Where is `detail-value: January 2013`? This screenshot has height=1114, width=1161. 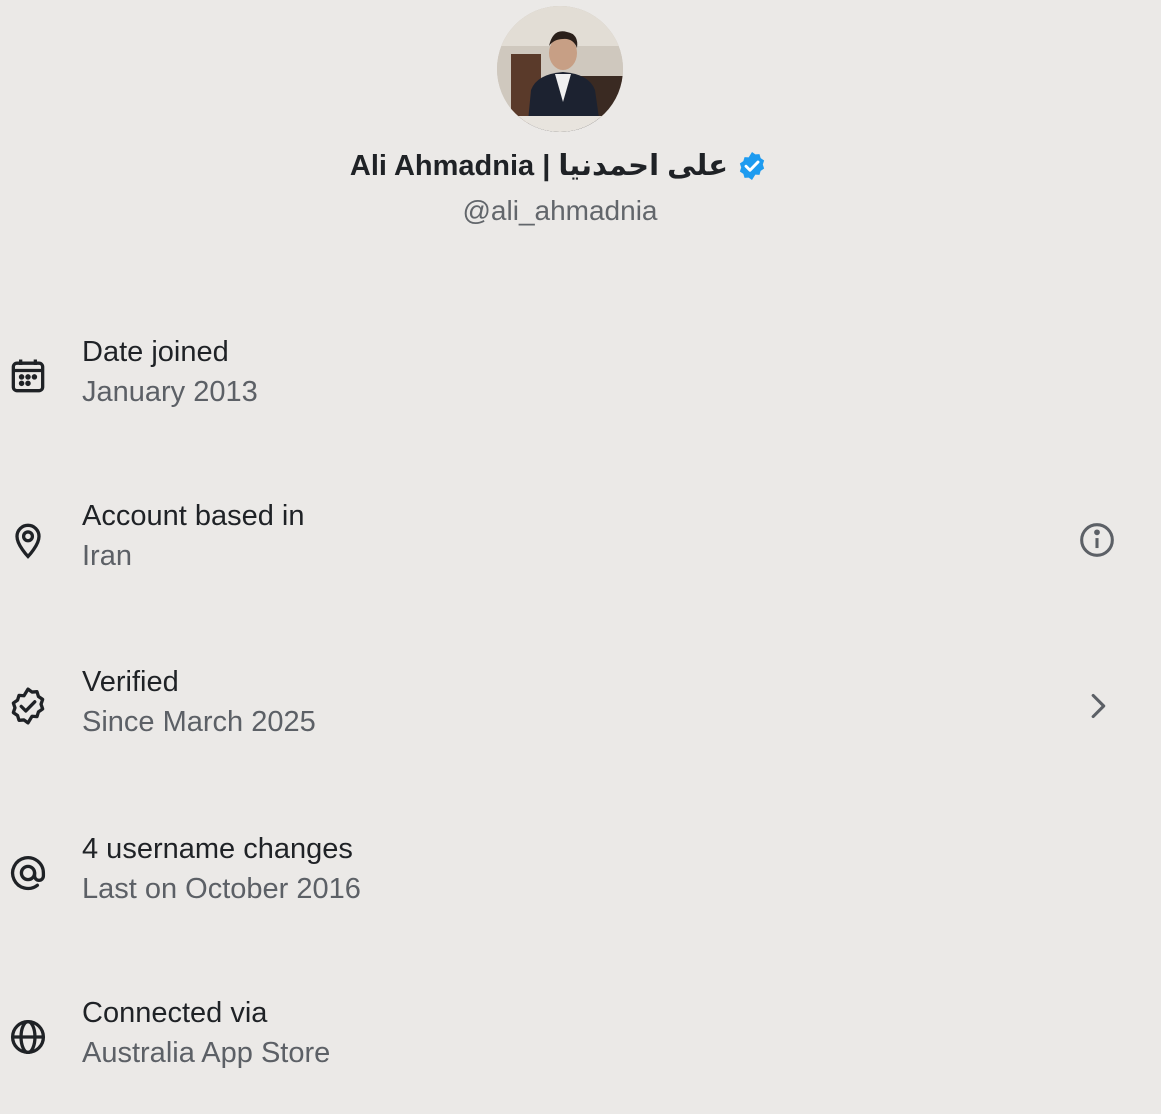
detail-value: January 2013 is located at coordinates (170, 392).